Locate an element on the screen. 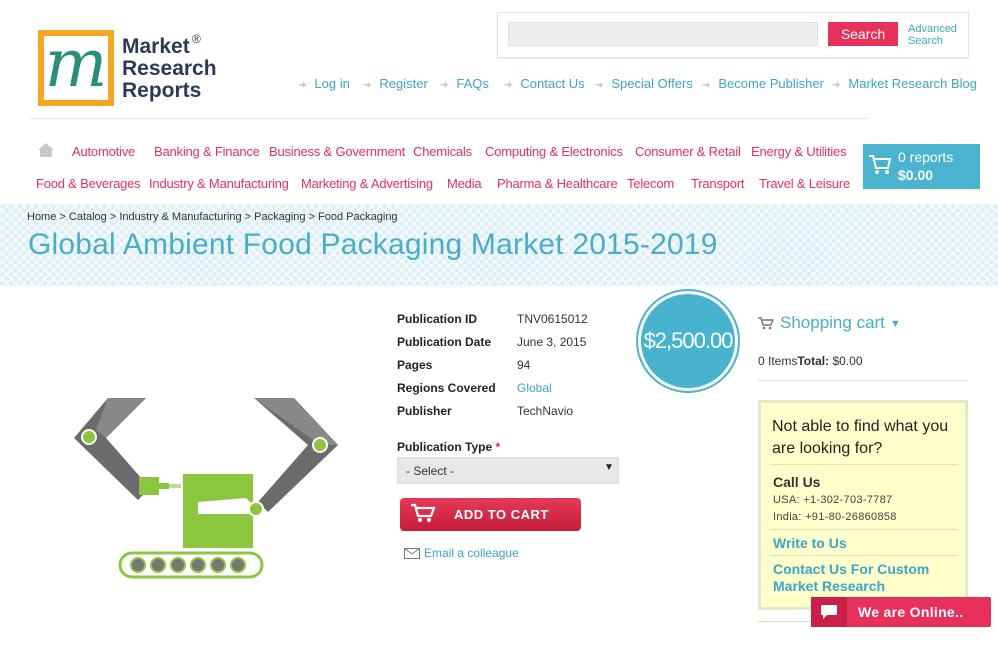  logo-line-1: Market is located at coordinates (156, 46).